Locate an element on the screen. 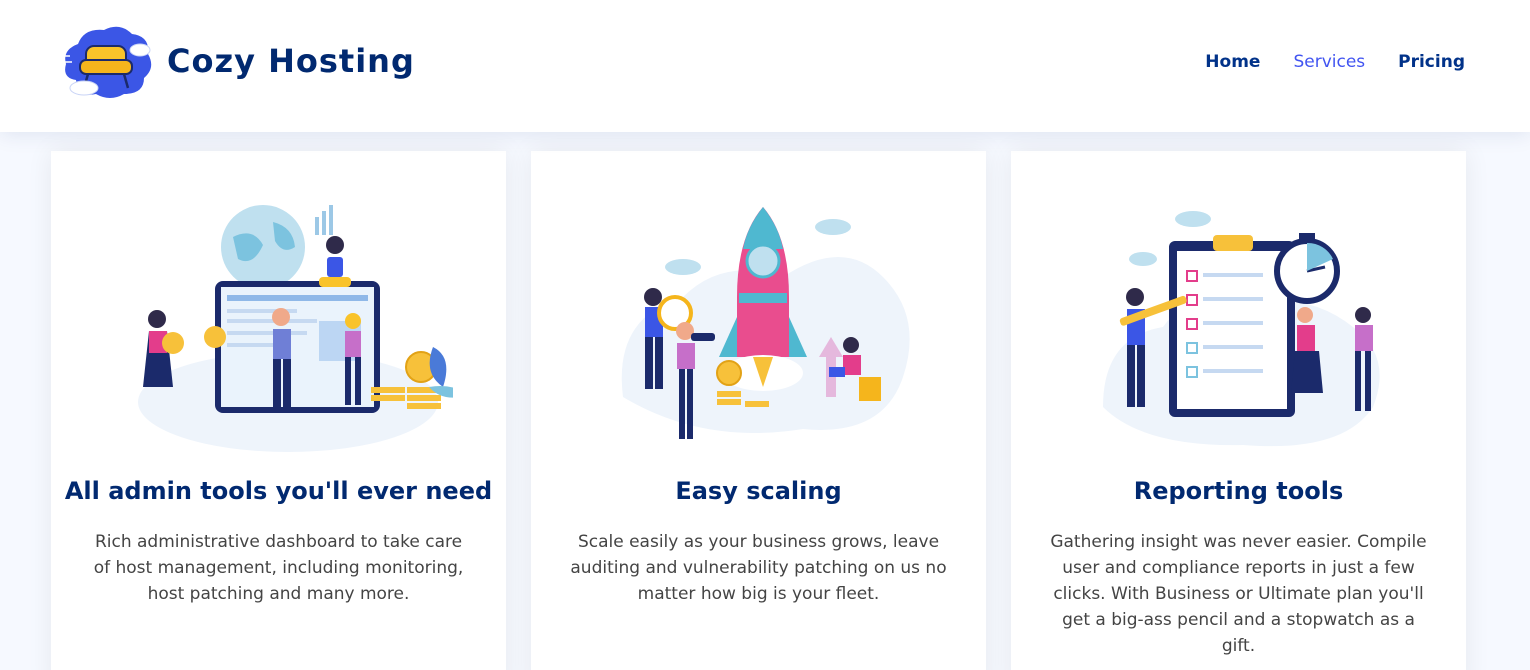  rocket-launch-illustration is located at coordinates (765, 323).